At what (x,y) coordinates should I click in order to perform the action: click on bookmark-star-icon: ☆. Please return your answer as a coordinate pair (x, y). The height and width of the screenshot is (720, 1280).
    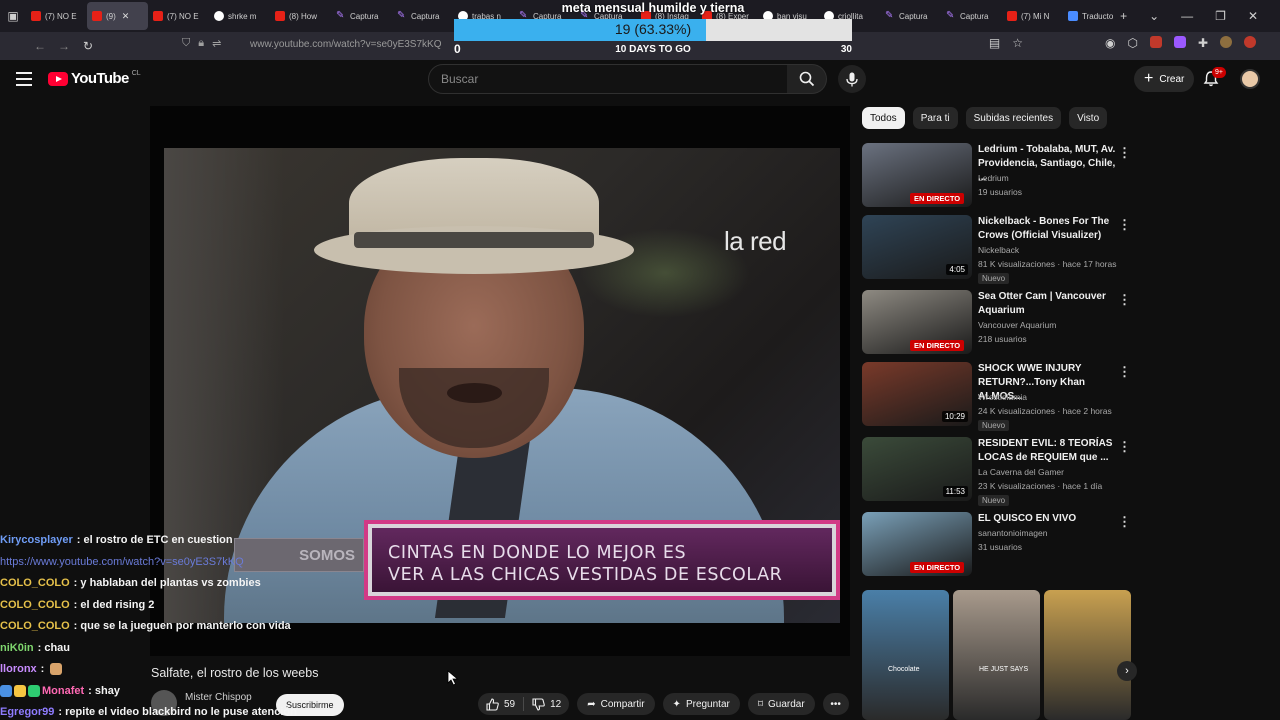
    Looking at the image, I should click on (1017, 43).